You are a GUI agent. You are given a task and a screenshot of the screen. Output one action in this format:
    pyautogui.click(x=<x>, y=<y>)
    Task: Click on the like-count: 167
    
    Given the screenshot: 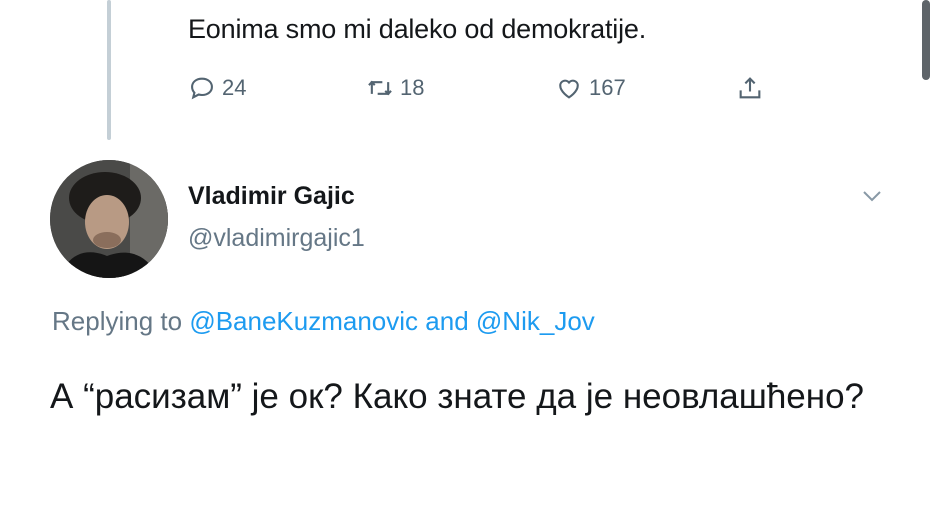 What is the action you would take?
    pyautogui.click(x=607, y=87)
    